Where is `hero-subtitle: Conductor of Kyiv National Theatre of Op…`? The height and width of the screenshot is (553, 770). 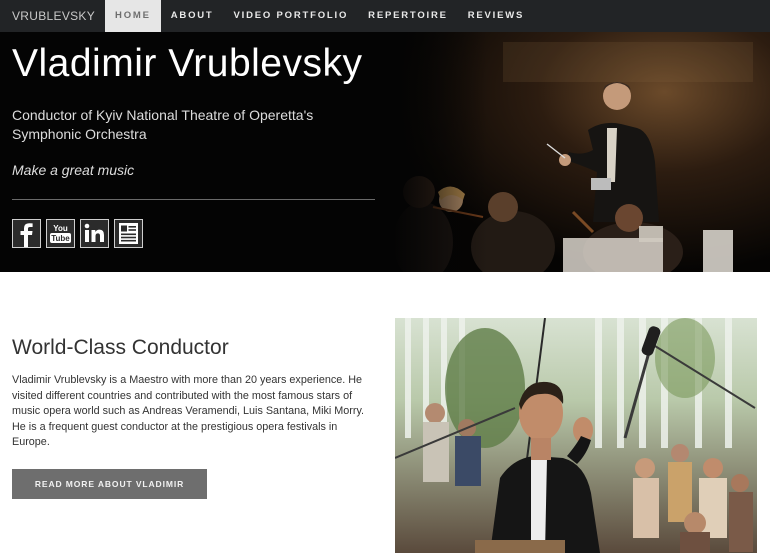 hero-subtitle: Conductor of Kyiv National Theatre of Op… is located at coordinates (163, 124).